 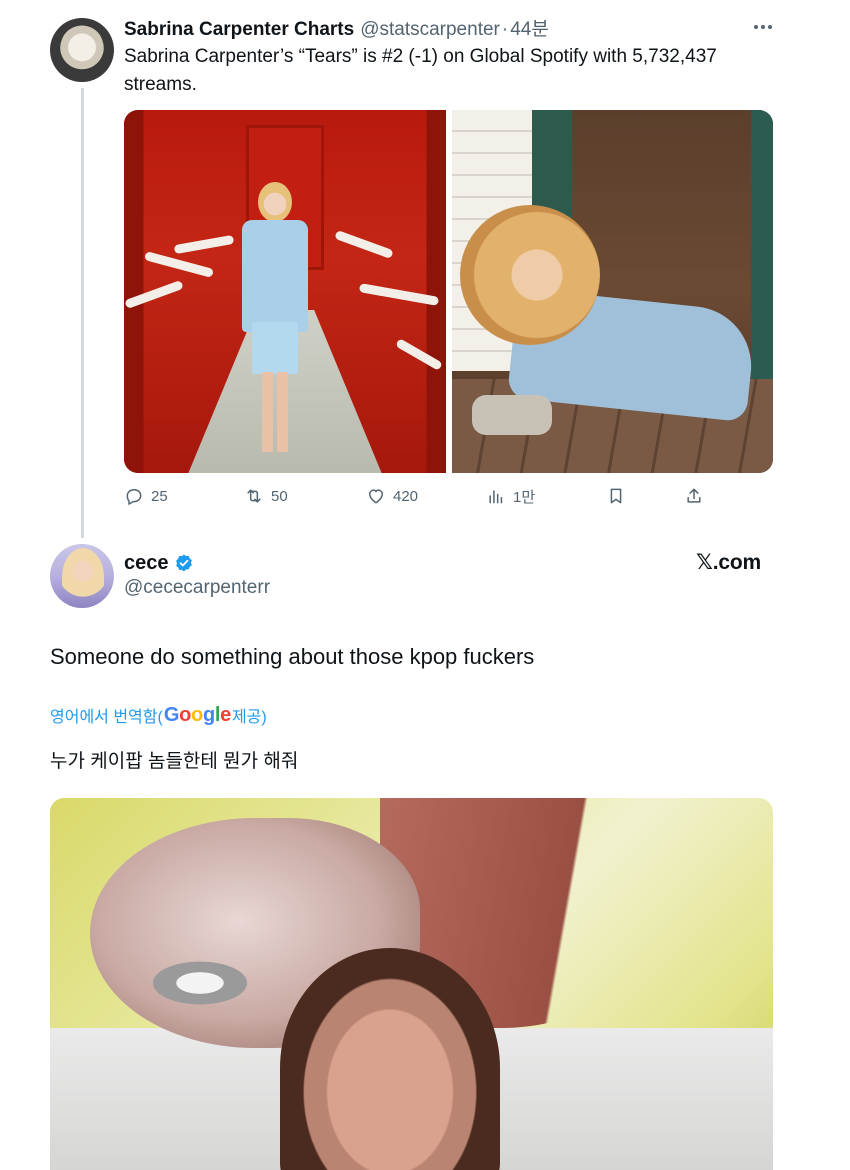 I want to click on views-count: 1만, so click(x=524, y=497).